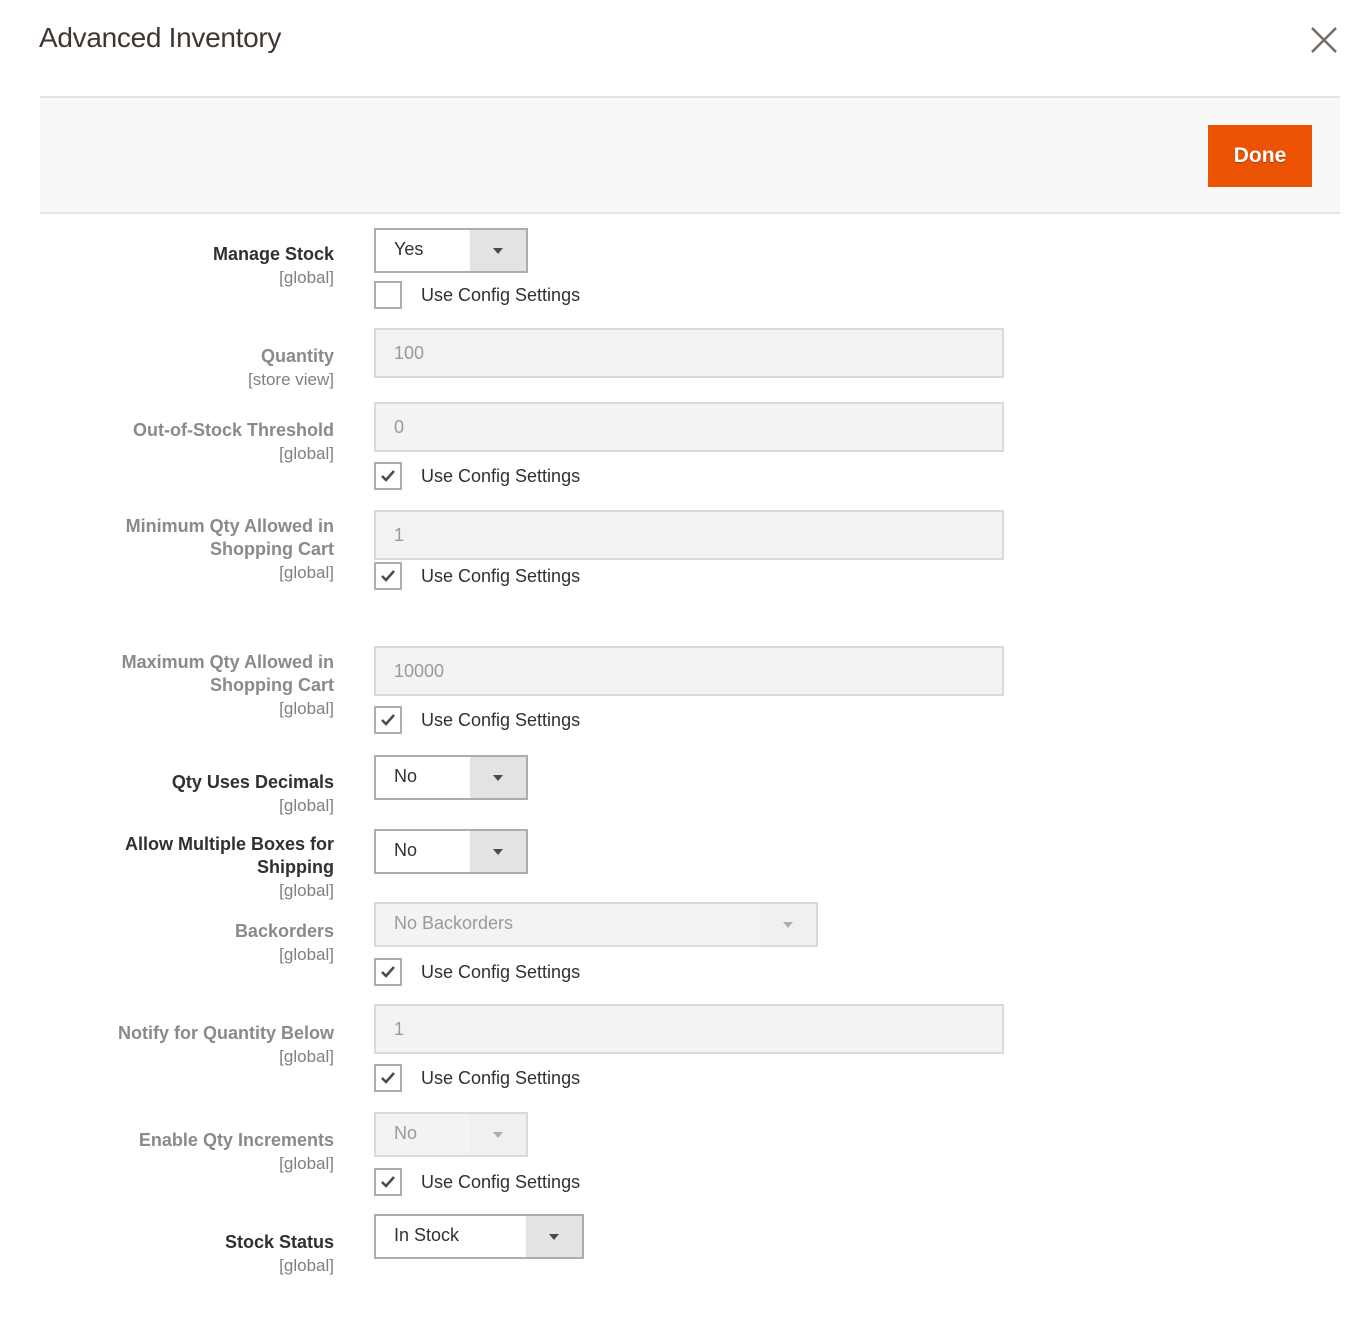 Image resolution: width=1366 pixels, height=1324 pixels. What do you see at coordinates (236, 1140) in the screenshot?
I see `field-label: Enable Qty Increments` at bounding box center [236, 1140].